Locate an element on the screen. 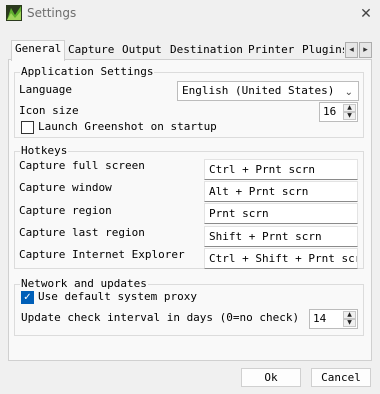  cancel-button: Cancel is located at coordinates (341, 377).